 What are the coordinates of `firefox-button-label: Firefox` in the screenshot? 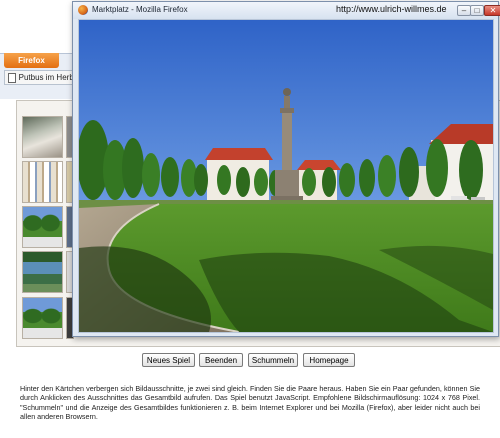 It's located at (31, 60).